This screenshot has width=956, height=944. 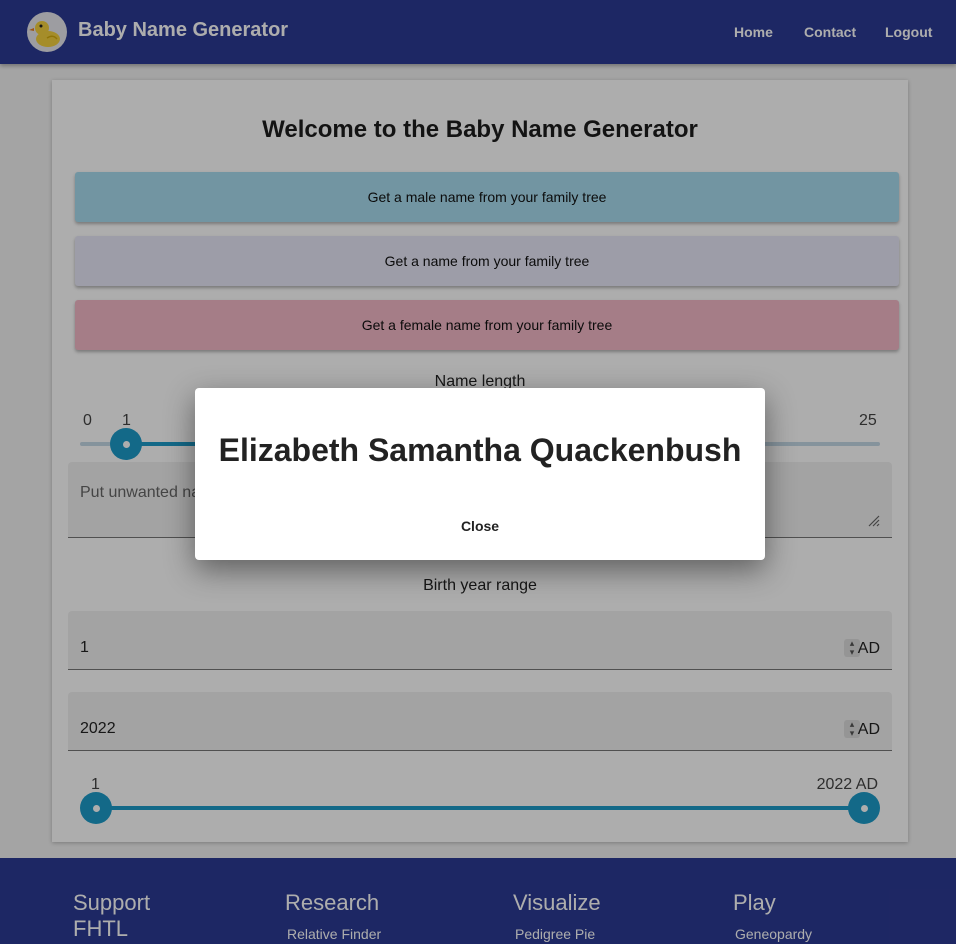 I want to click on generated-name-dialog: Elizabeth Samantha Quackenbush Close, so click(x=480, y=474).